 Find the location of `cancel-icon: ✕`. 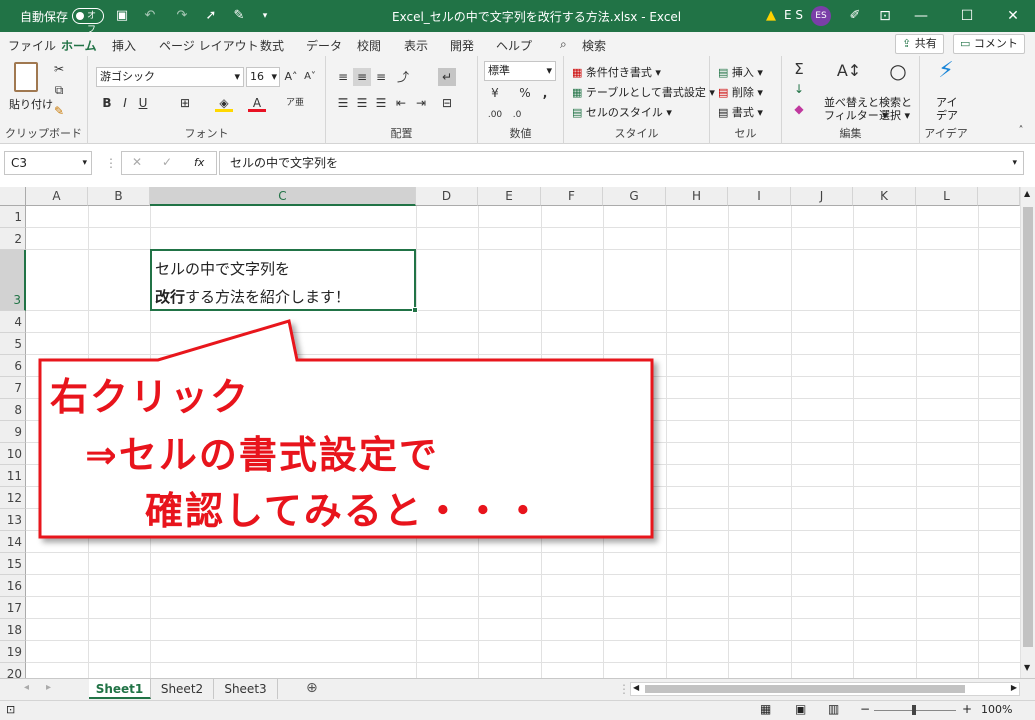

cancel-icon: ✕ is located at coordinates (137, 162).